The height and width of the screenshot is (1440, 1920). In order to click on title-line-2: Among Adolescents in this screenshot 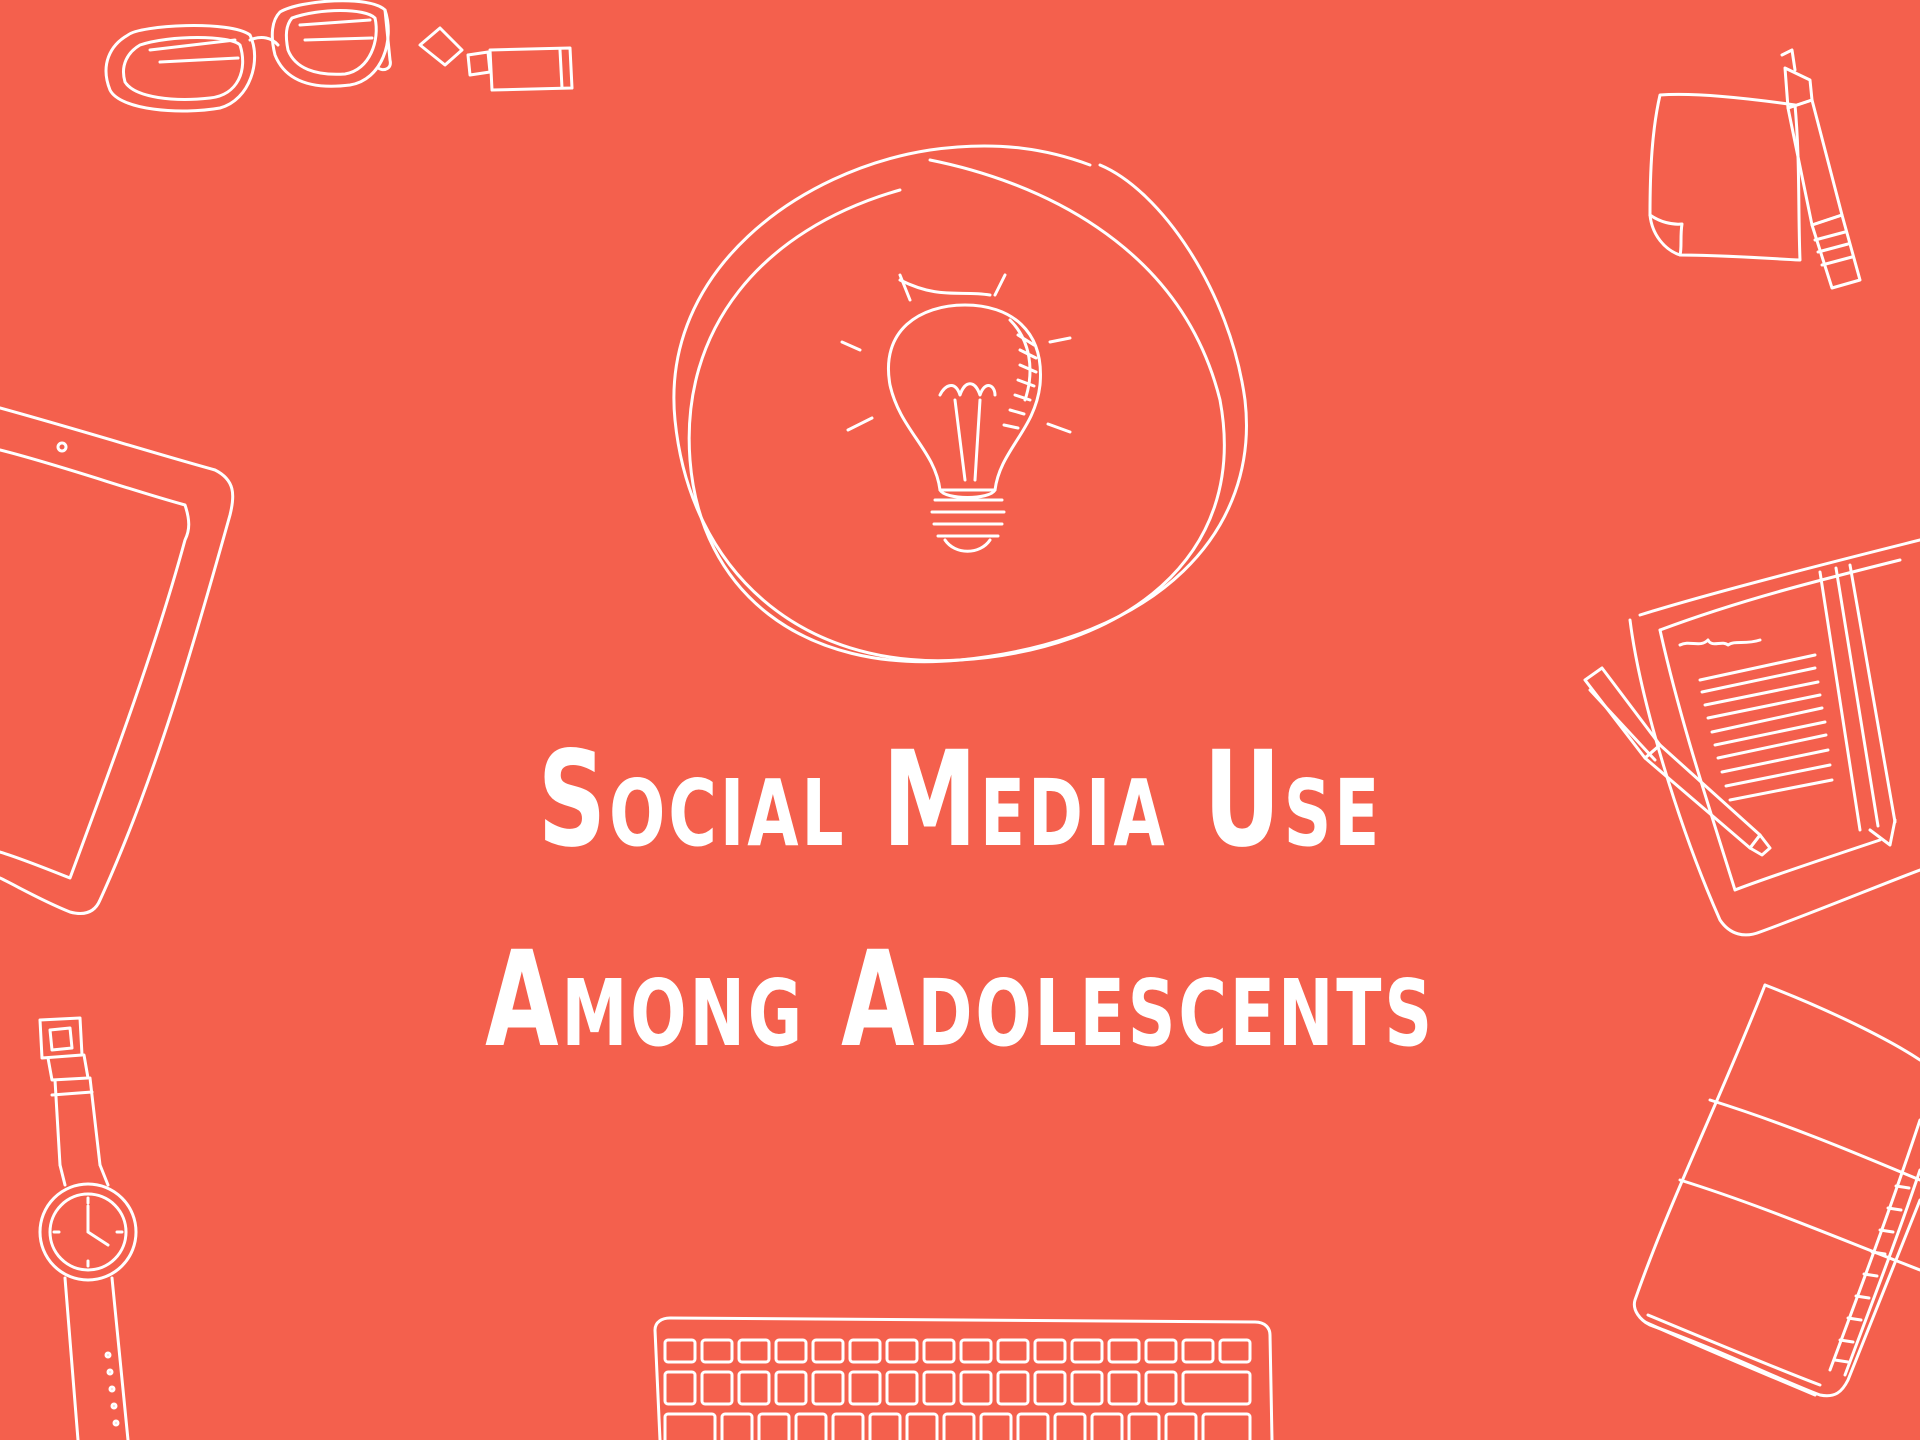, I will do `click(960, 1000)`.